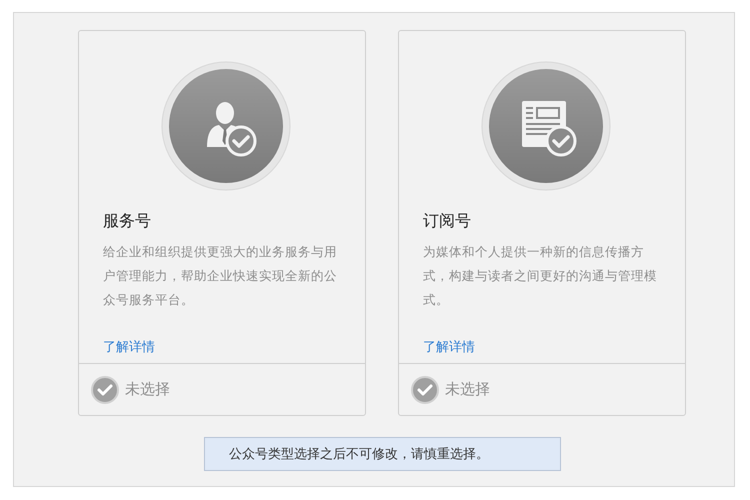 The image size is (750, 500). I want to click on card-title: 订阅号, so click(447, 221).